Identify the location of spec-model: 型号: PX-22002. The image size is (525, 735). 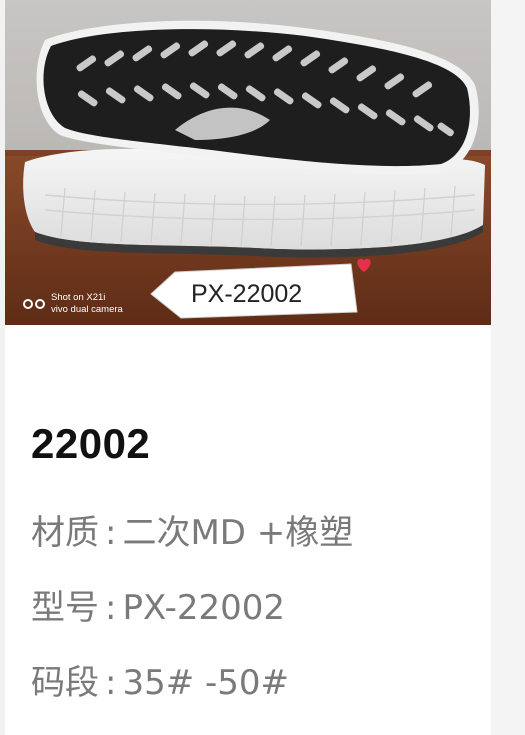
(158, 604).